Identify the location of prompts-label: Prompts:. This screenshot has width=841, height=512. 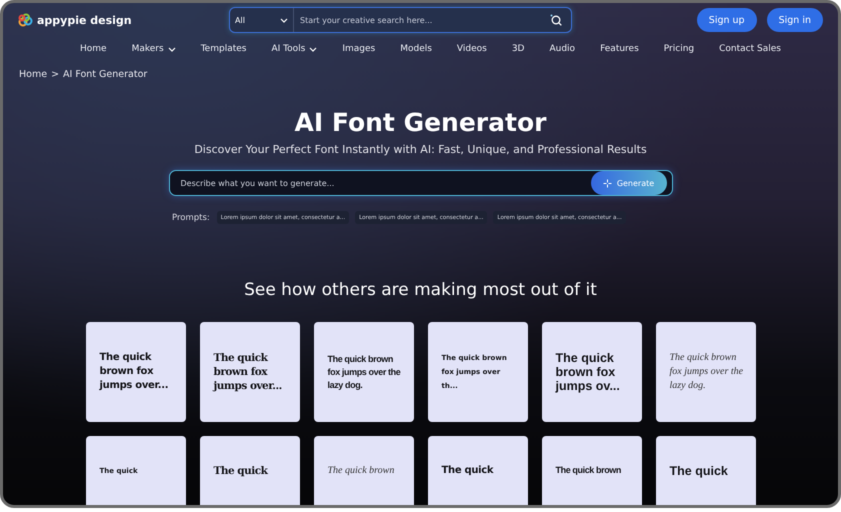
(191, 217).